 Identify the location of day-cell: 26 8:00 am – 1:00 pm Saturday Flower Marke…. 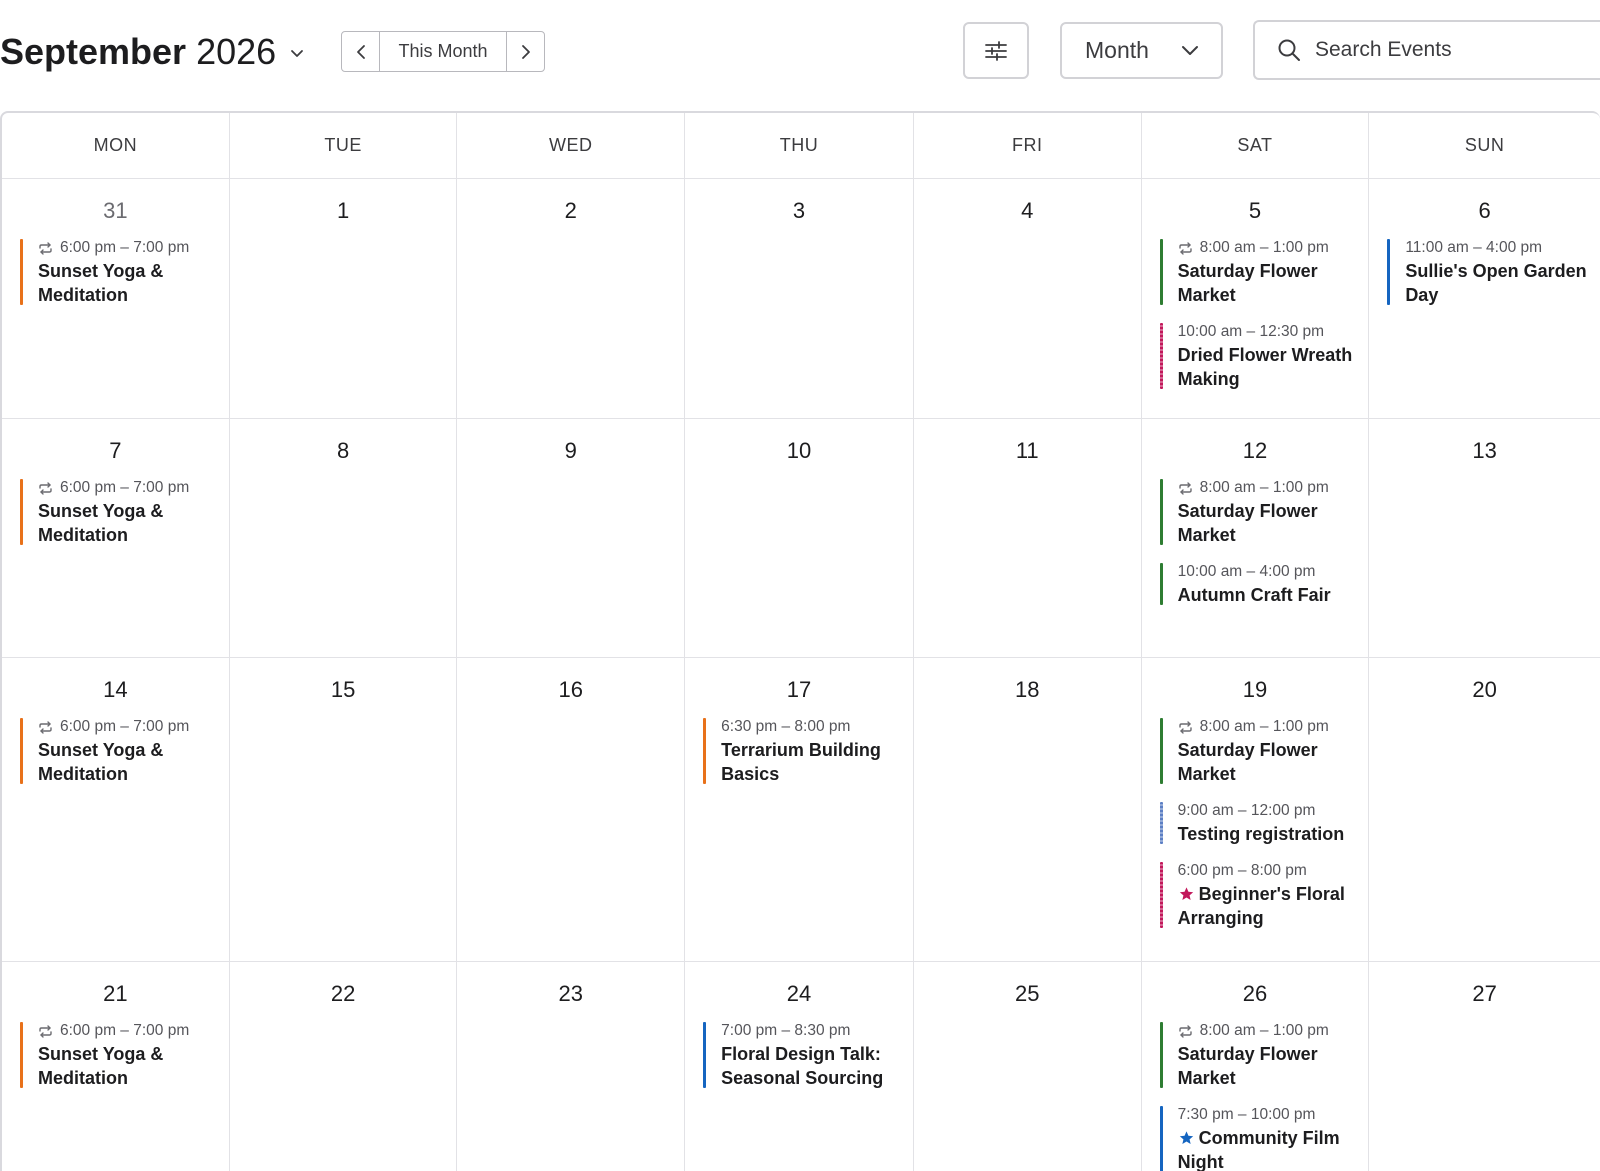
(1256, 1066).